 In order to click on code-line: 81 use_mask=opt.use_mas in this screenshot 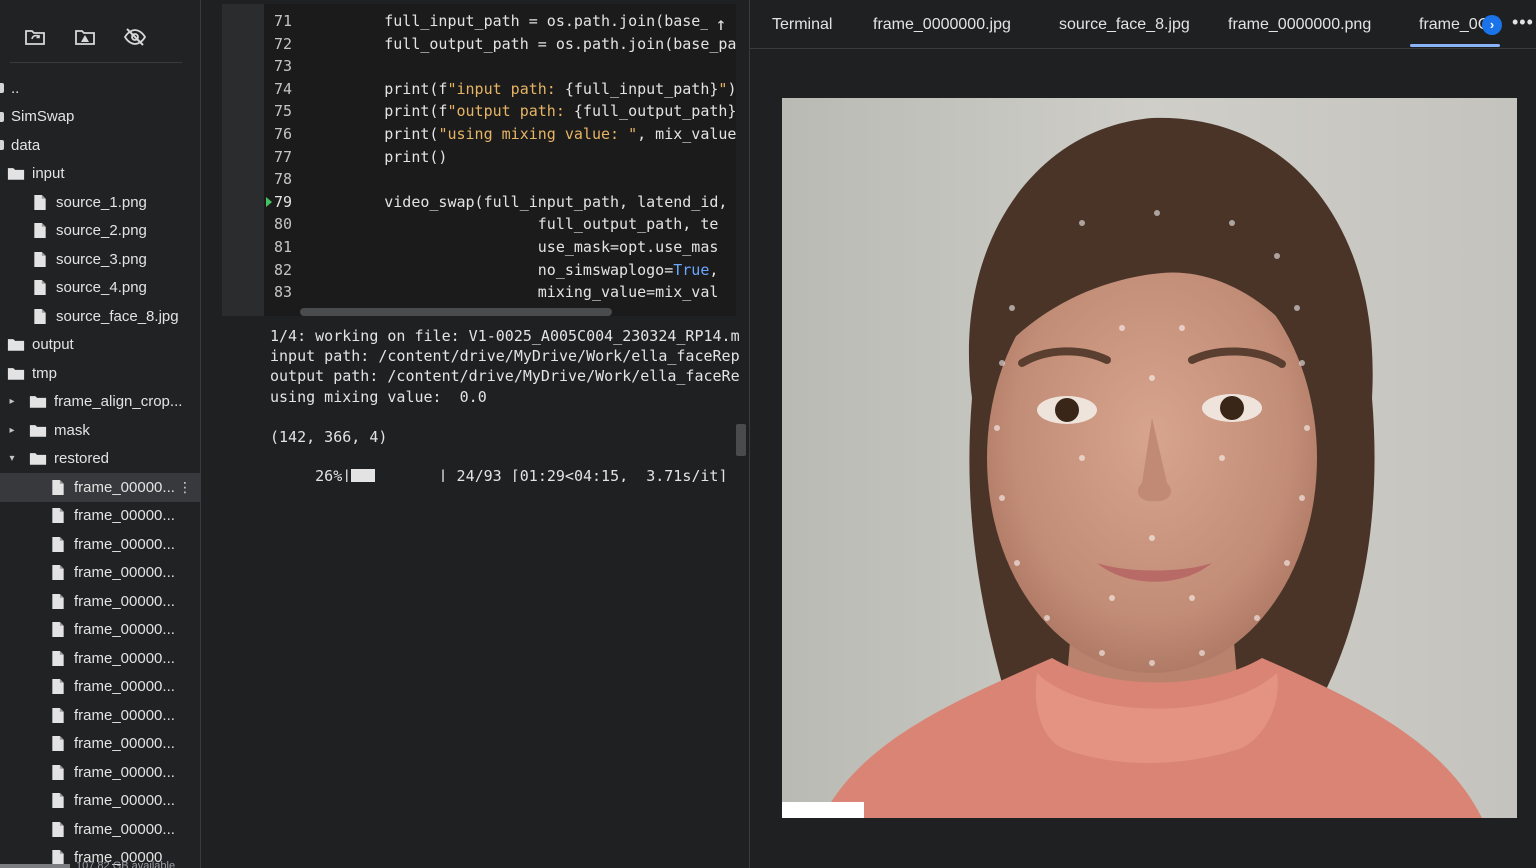, I will do `click(500, 247)`.